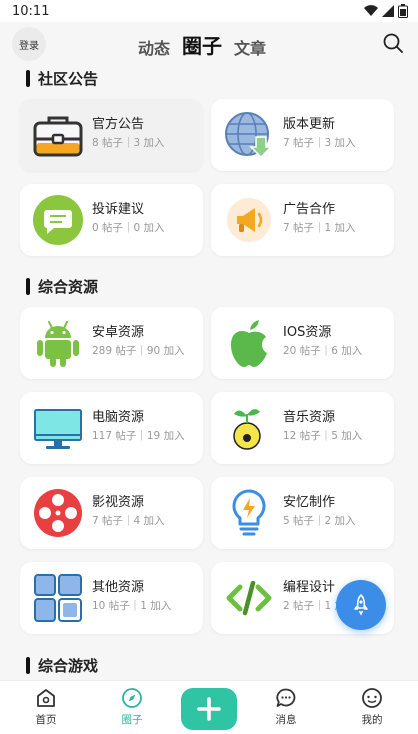 This screenshot has width=418, height=734. What do you see at coordinates (138, 436) in the screenshot?
I see `circle-stats: 117 帖子｜19 加入` at bounding box center [138, 436].